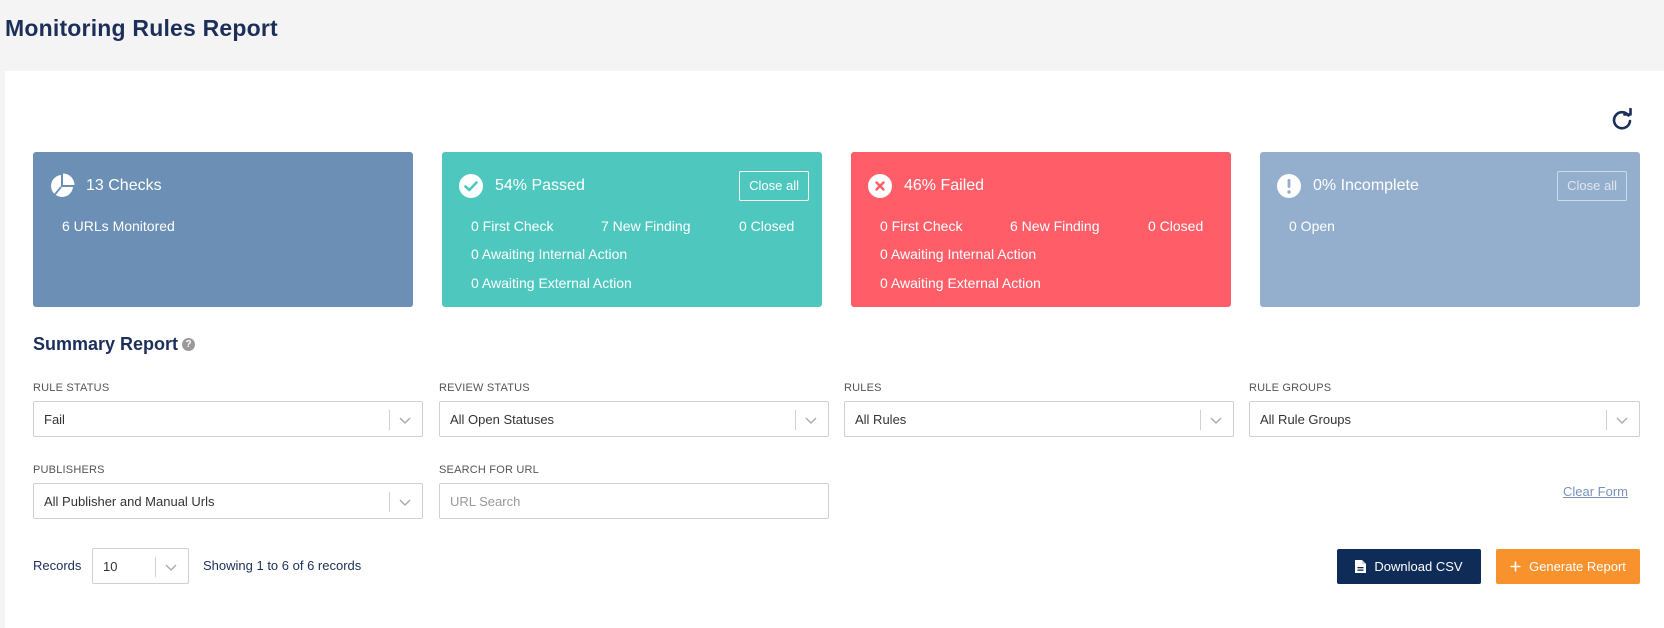  What do you see at coordinates (1176, 226) in the screenshot?
I see `failed-closed: 0 Closed` at bounding box center [1176, 226].